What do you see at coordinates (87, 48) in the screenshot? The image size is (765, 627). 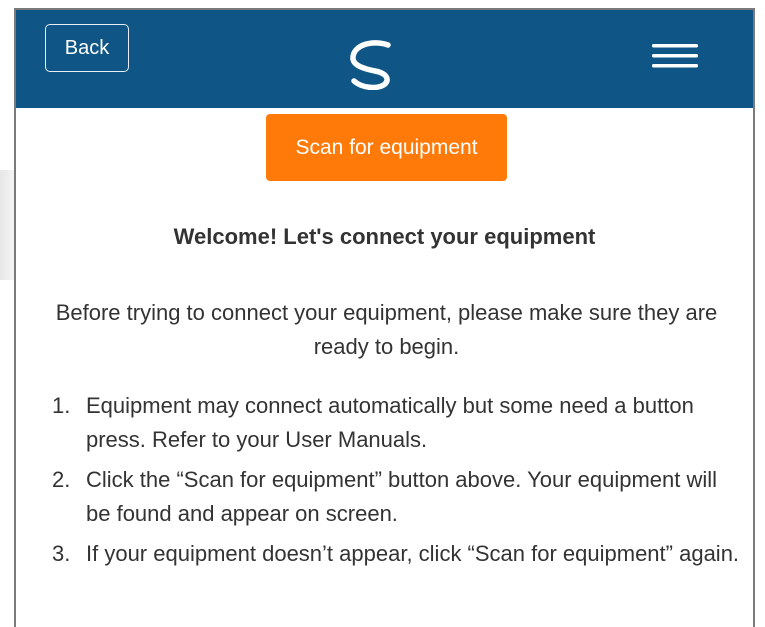 I see `back-button: Back` at bounding box center [87, 48].